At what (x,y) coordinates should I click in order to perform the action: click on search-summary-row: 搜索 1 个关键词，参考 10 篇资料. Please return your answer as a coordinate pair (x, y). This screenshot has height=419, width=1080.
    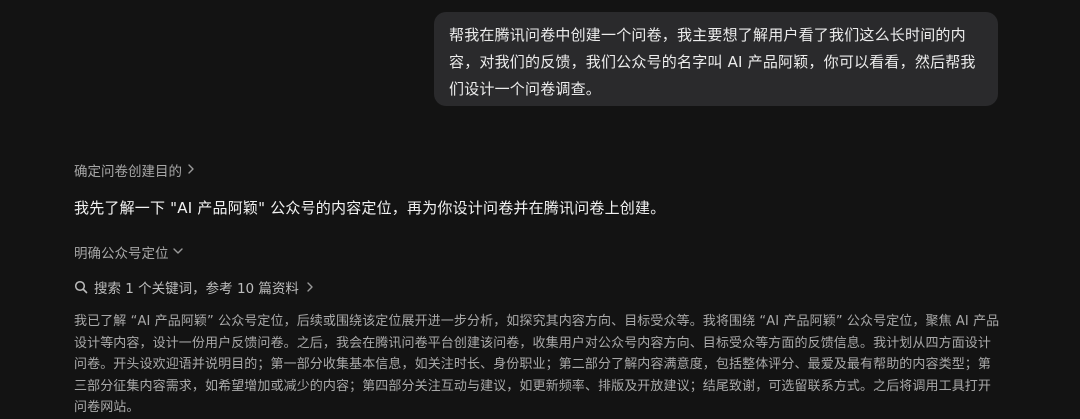
    Looking at the image, I should click on (194, 287).